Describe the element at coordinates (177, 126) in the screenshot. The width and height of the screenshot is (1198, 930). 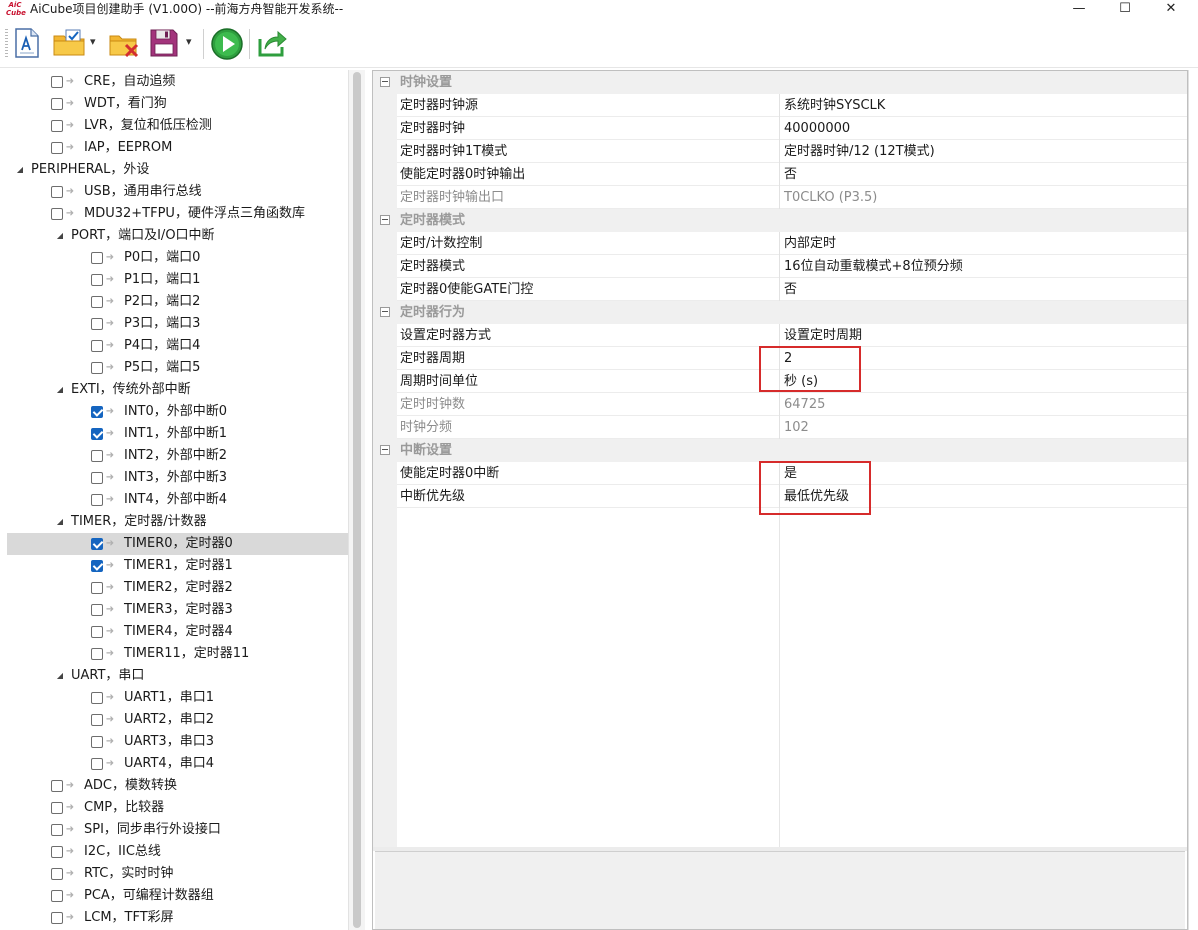
I see `tree-item-row: ➜ LVR，复位和低压检测` at that location.